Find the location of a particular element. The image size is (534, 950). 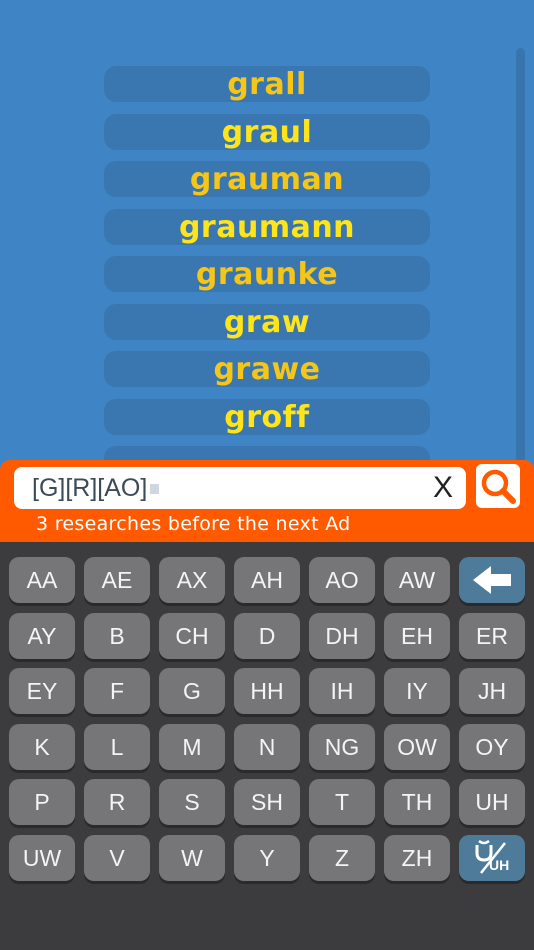

result-item: graul is located at coordinates (267, 131).